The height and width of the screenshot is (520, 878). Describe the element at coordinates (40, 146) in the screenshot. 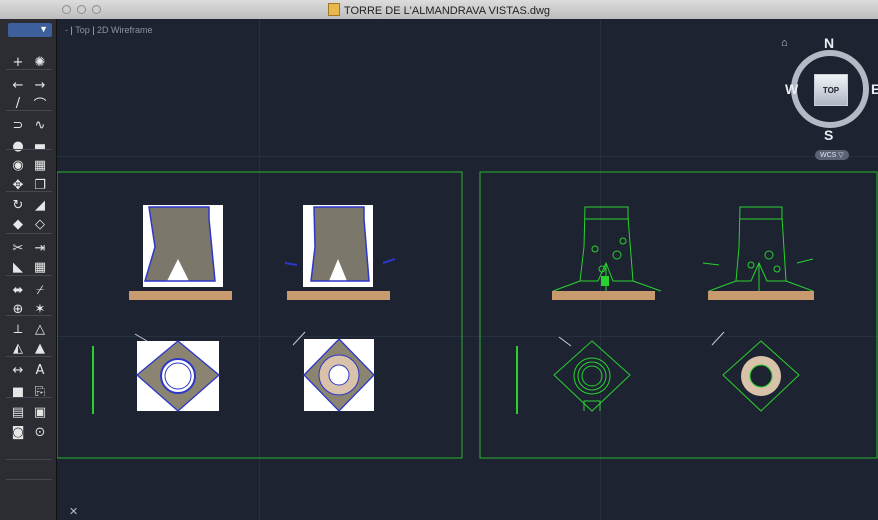

I see `rectangle-icon: ▬` at that location.